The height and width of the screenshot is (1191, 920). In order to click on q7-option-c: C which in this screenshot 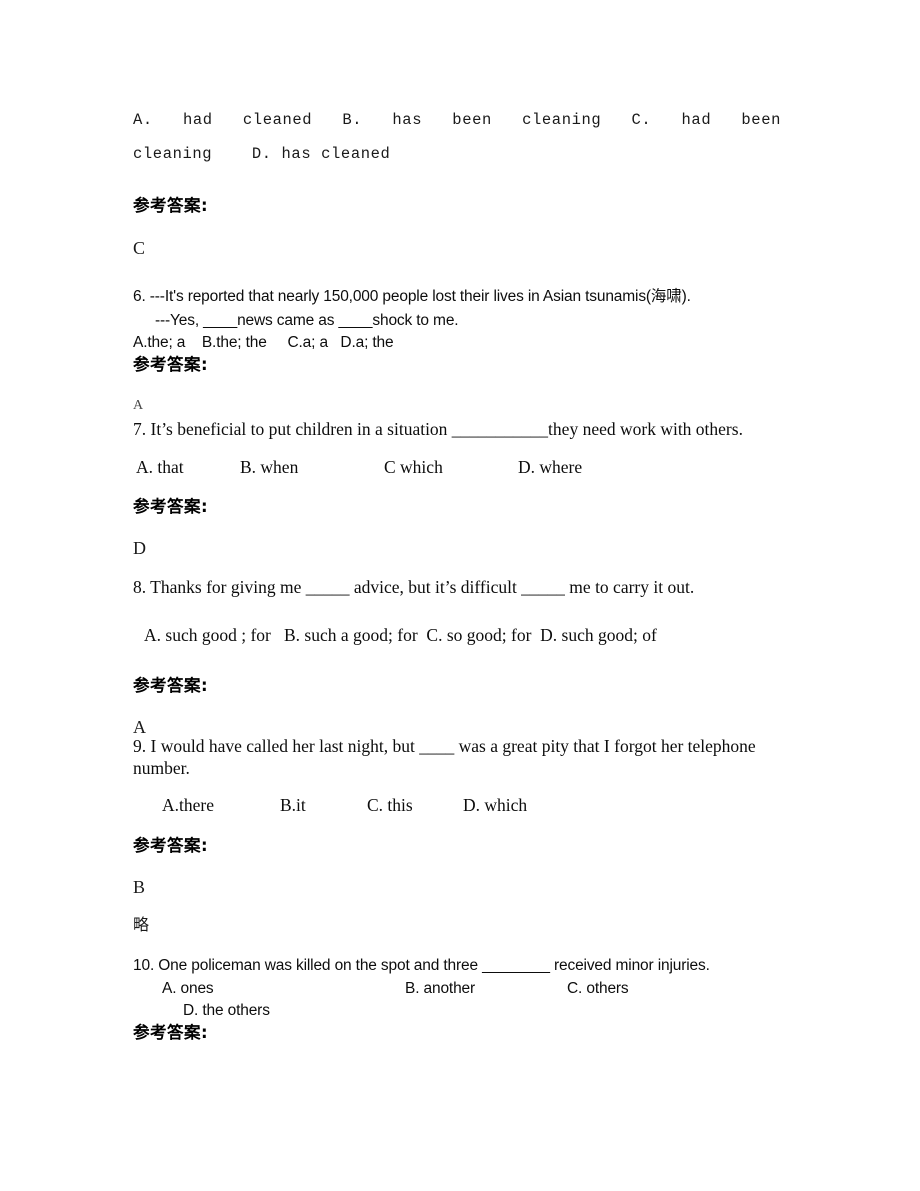, I will do `click(413, 467)`.